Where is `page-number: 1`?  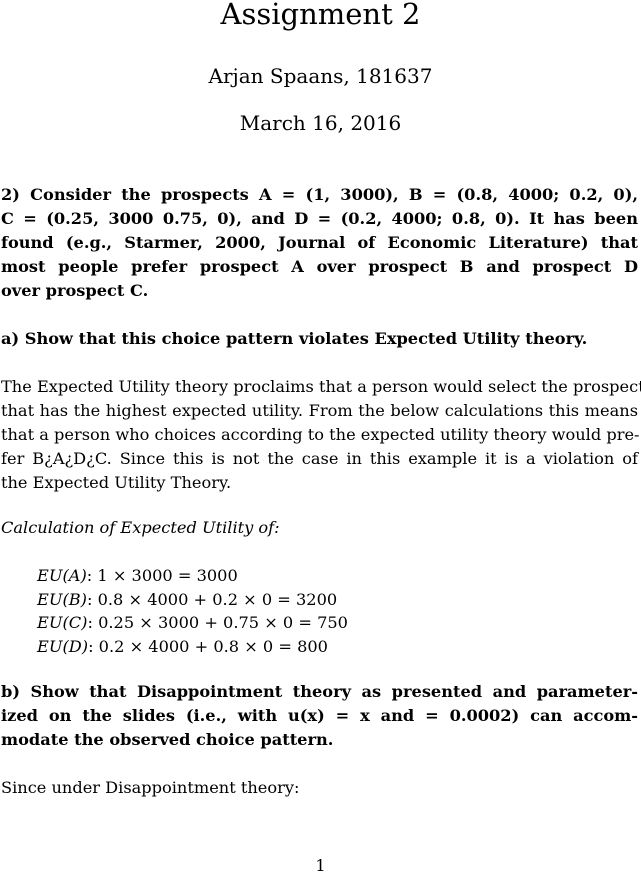 page-number: 1 is located at coordinates (320, 865).